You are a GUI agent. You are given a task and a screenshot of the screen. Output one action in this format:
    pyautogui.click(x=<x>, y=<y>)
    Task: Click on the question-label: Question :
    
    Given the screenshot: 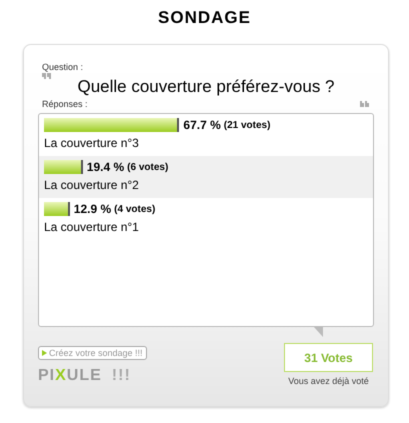 What is the action you would take?
    pyautogui.click(x=63, y=67)
    